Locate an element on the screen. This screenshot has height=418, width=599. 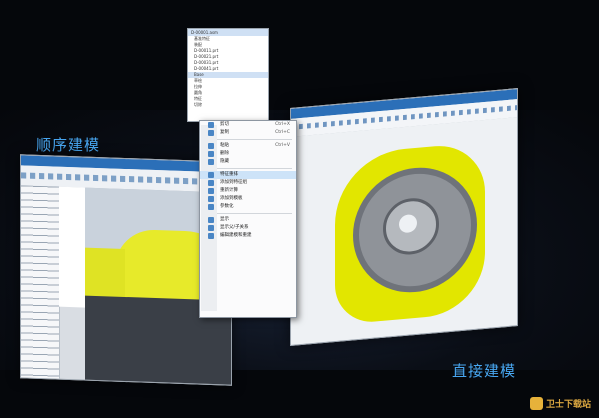
context-menu-item: 参数化 is located at coordinates (248, 207).